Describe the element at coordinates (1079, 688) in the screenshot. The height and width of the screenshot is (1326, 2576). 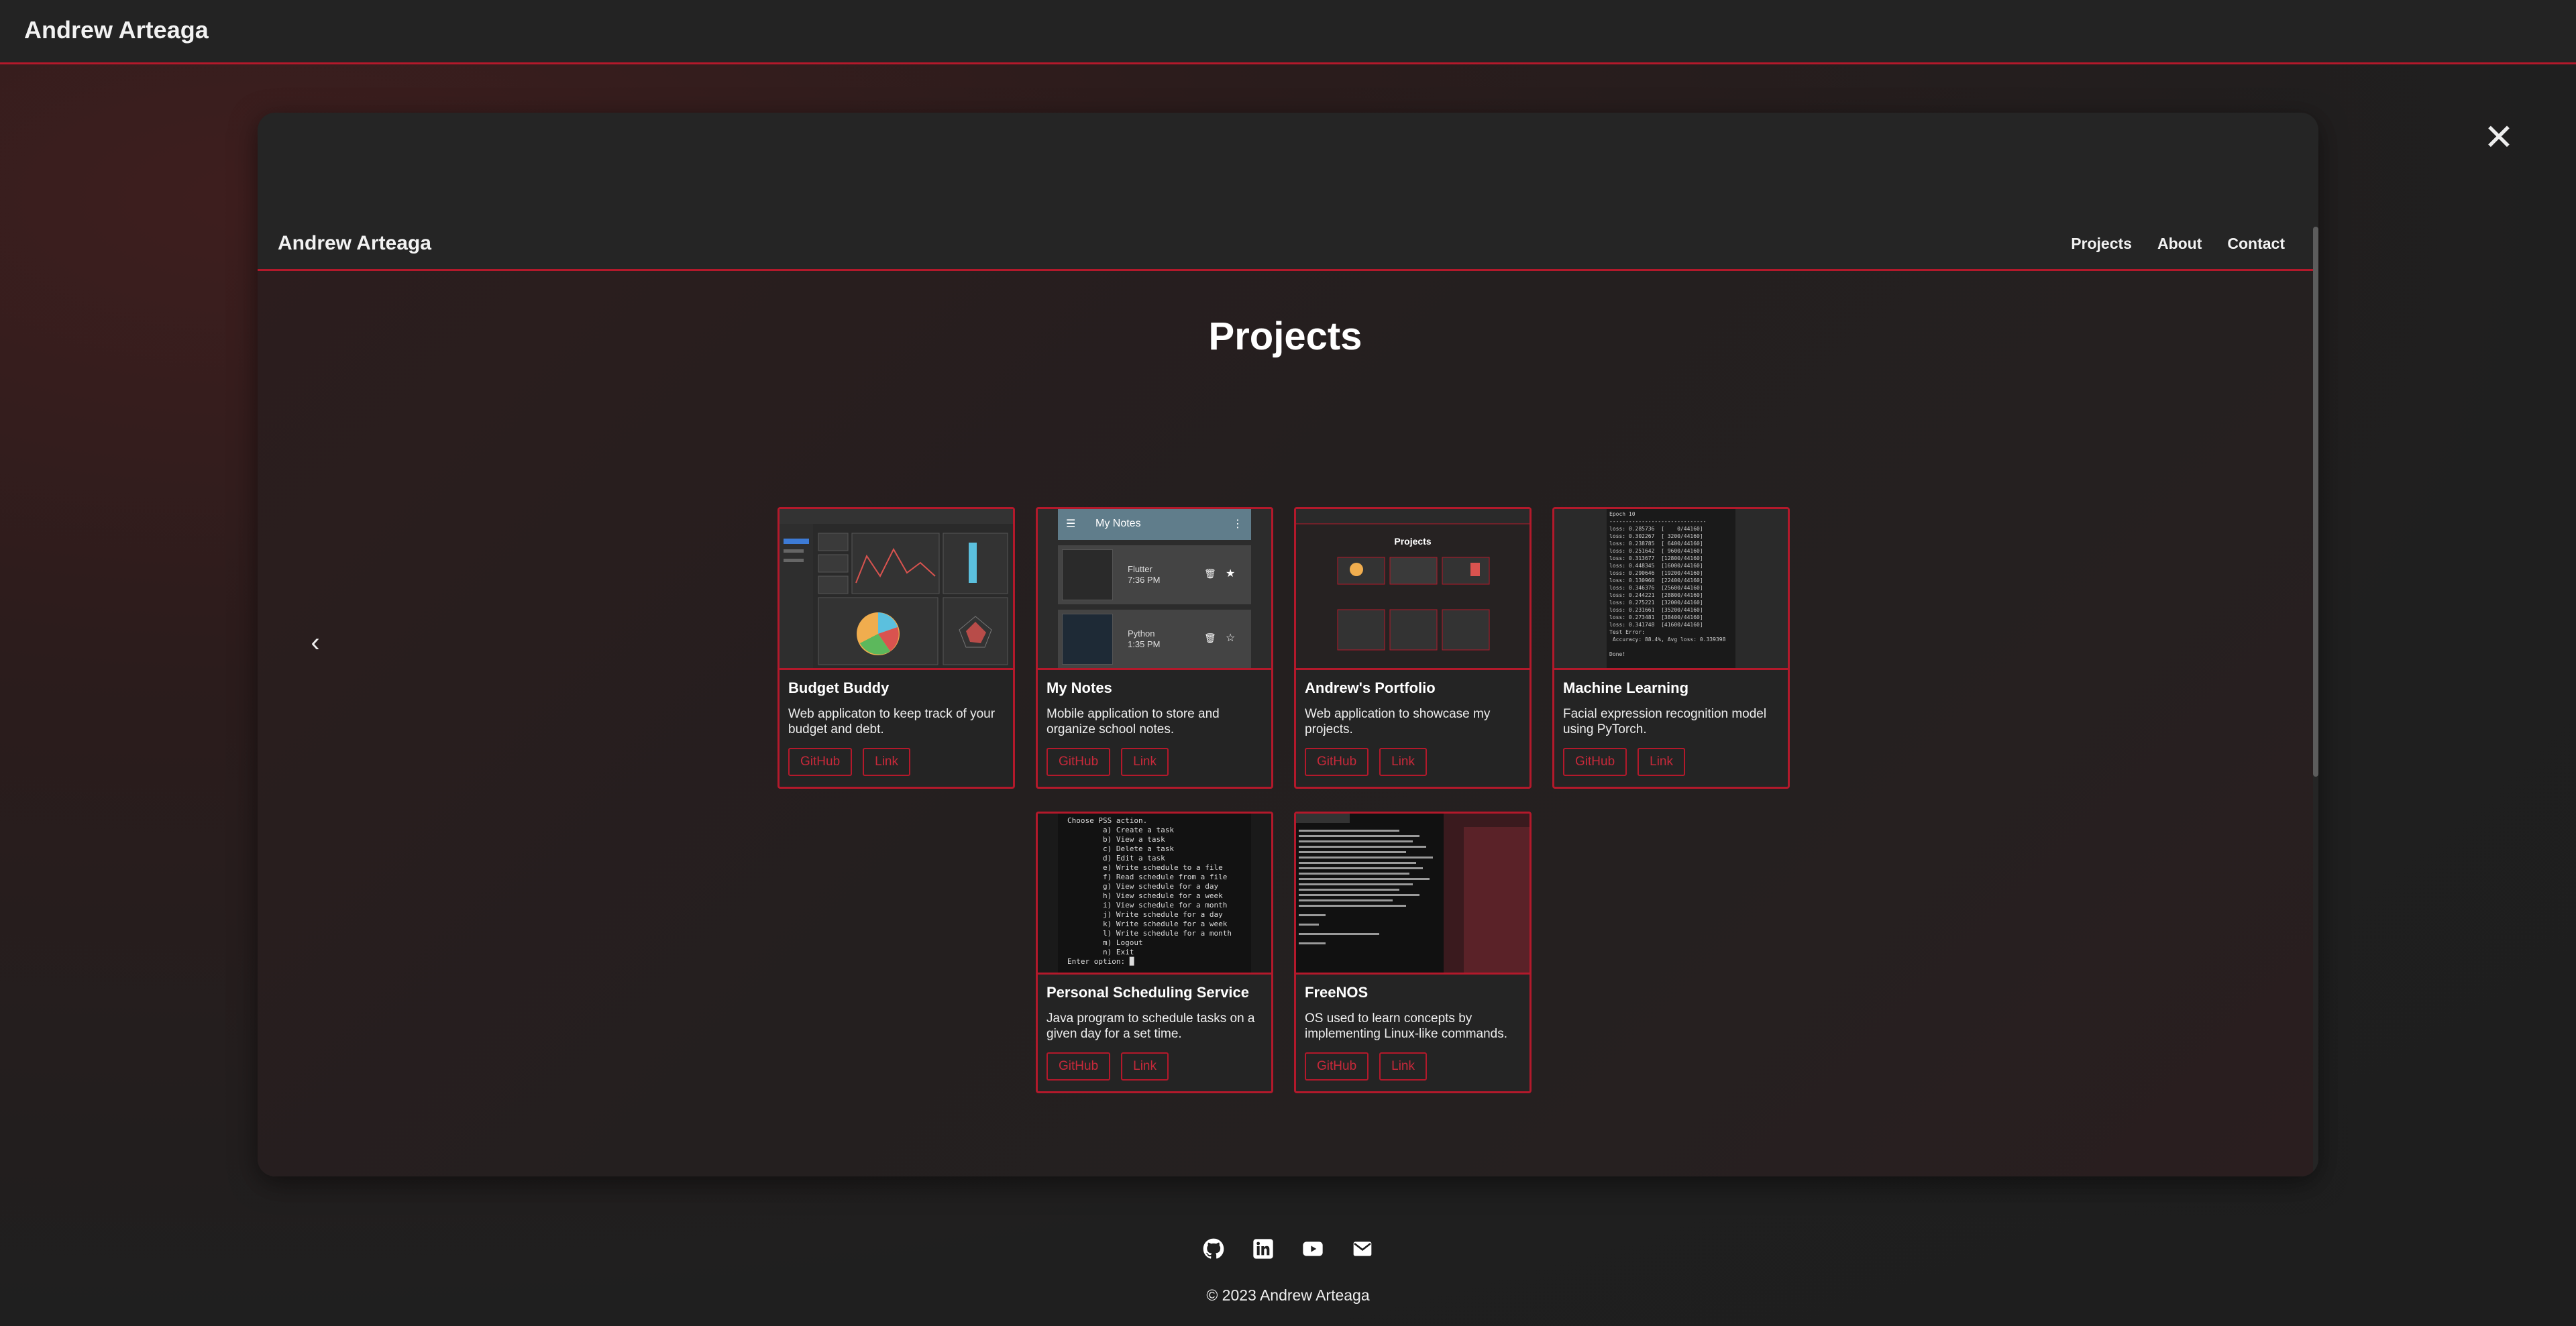
I see `project-title: My Notes` at that location.